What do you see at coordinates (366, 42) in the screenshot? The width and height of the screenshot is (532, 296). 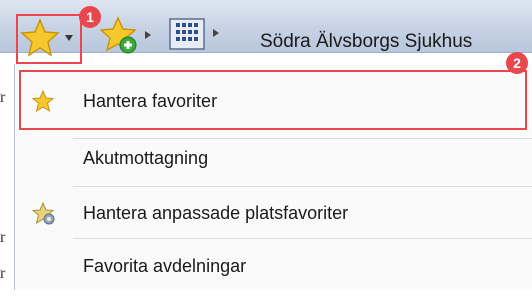 I see `current-location-label: Södra Älvsborgs Sjukhus` at bounding box center [366, 42].